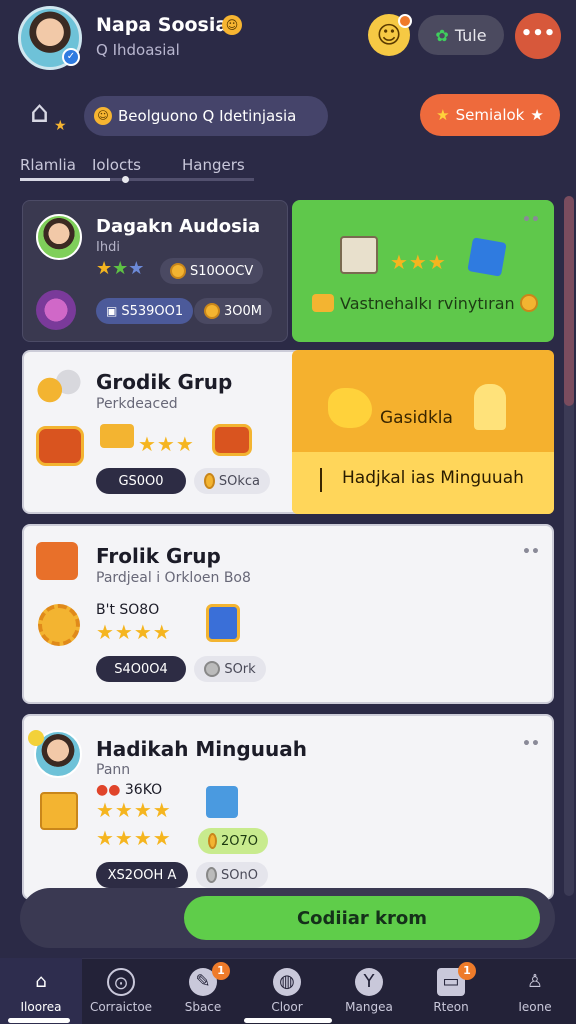 The image size is (576, 1024). Describe the element at coordinates (203, 991) in the screenshot. I see `nav-item-space: ✎ Sbace` at that location.